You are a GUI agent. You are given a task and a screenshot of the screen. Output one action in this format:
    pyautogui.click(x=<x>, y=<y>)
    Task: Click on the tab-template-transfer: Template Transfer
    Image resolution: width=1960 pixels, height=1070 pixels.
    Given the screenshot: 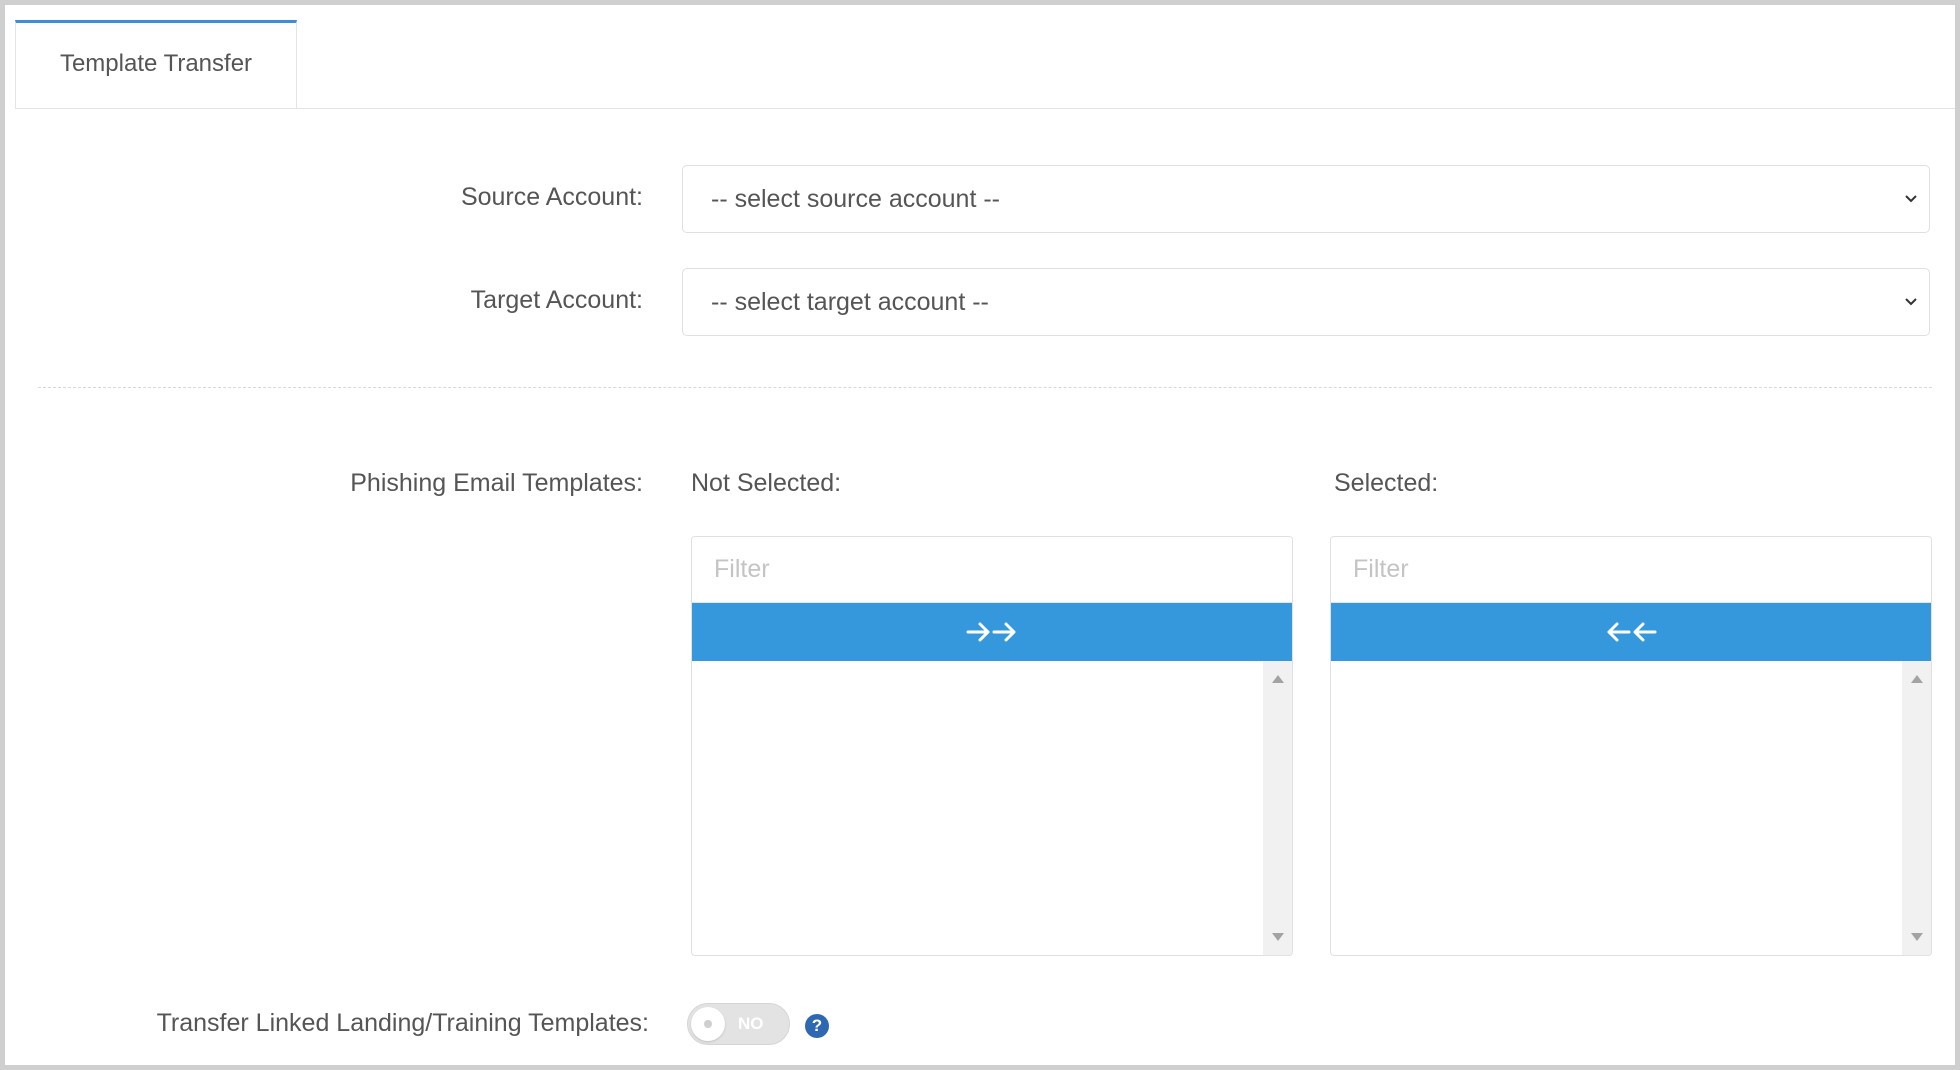 What is the action you would take?
    pyautogui.click(x=156, y=64)
    